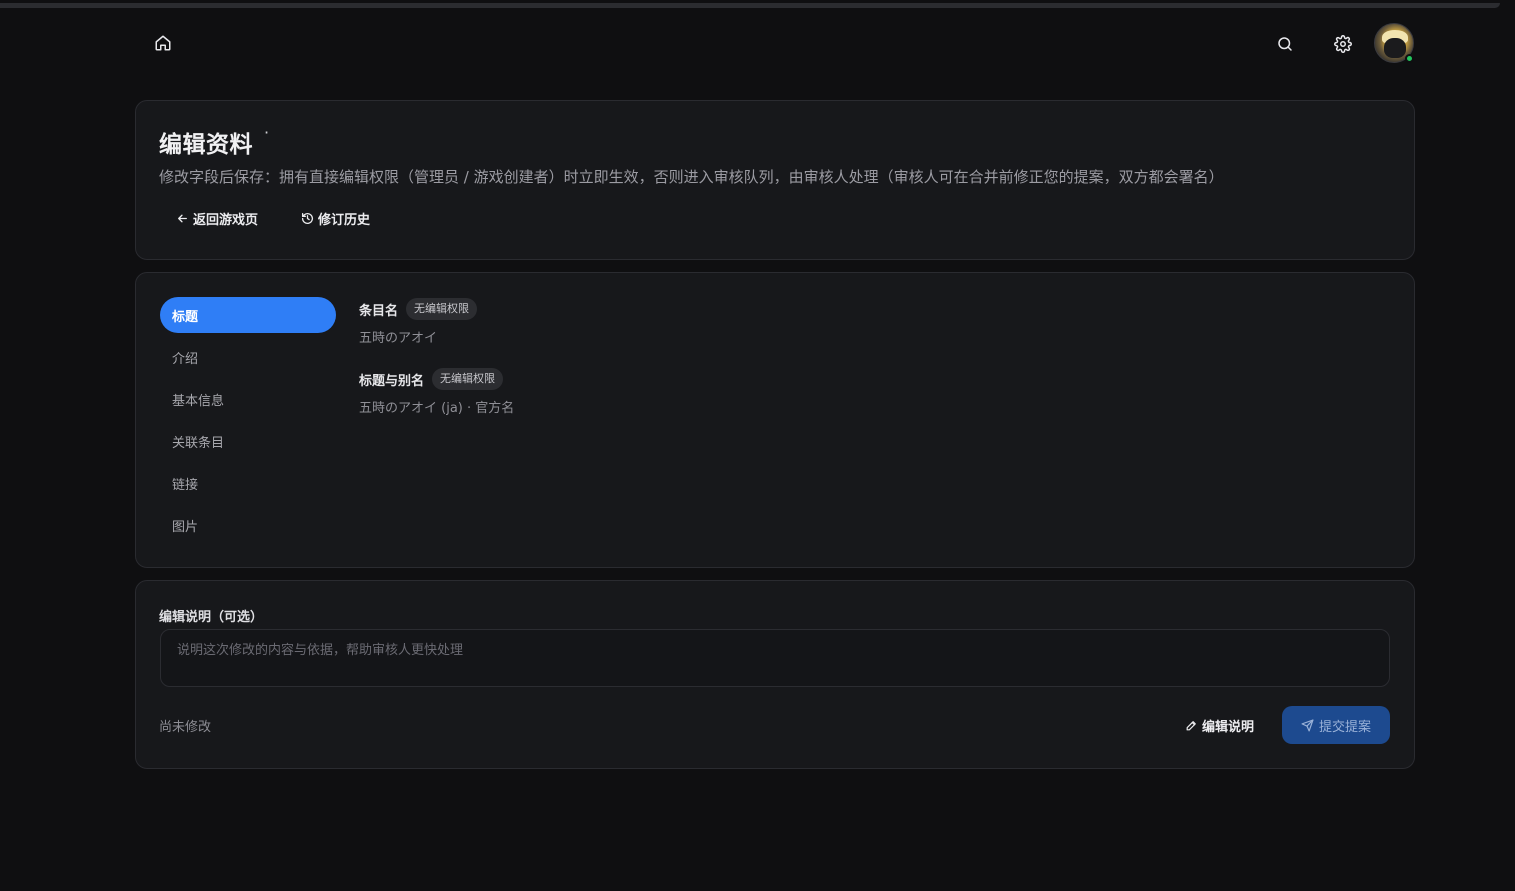  What do you see at coordinates (436, 391) in the screenshot?
I see `title-alias-field: 标题与别名 无编辑权限 五時のアオイ (ja) · 官方名` at bounding box center [436, 391].